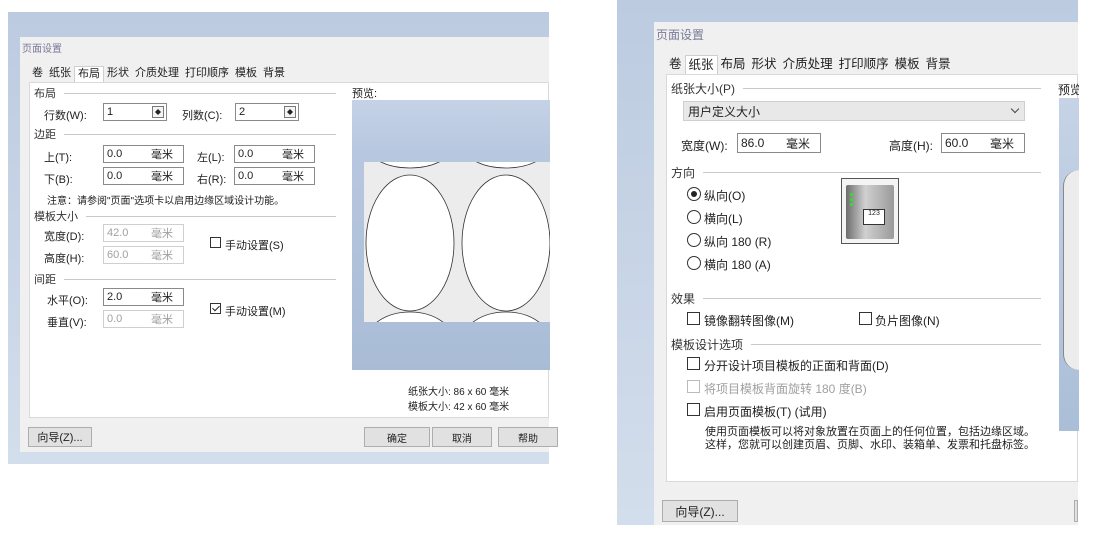  Describe the element at coordinates (89, 74) in the screenshot. I see `left-tab-layout: 布局` at that location.